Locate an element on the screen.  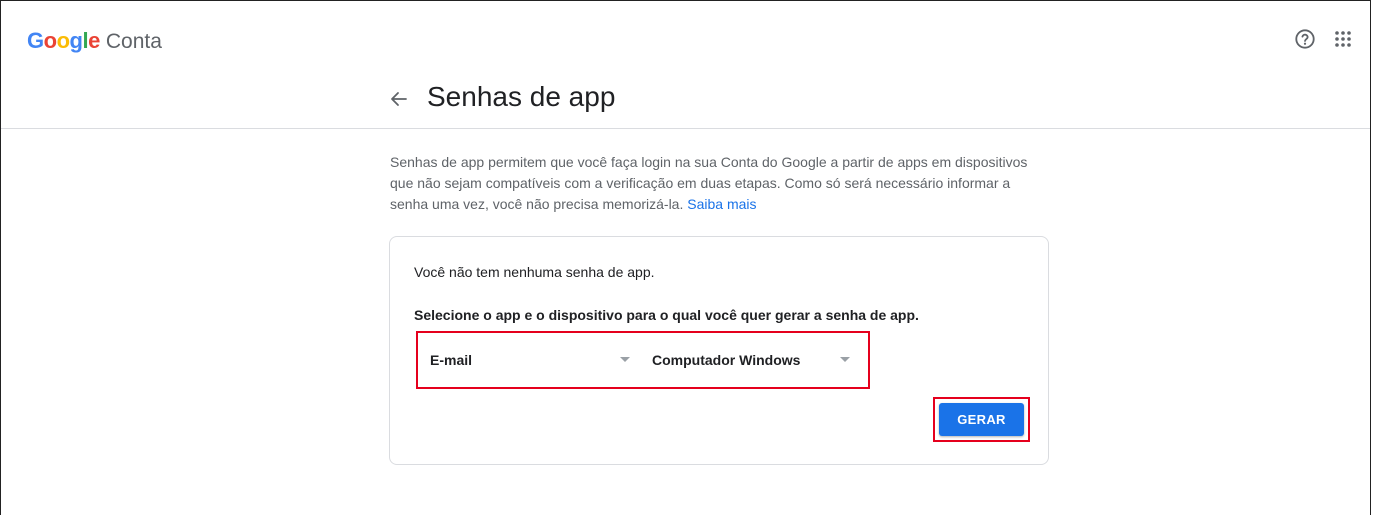
device-select: Computador Windows is located at coordinates (751, 360).